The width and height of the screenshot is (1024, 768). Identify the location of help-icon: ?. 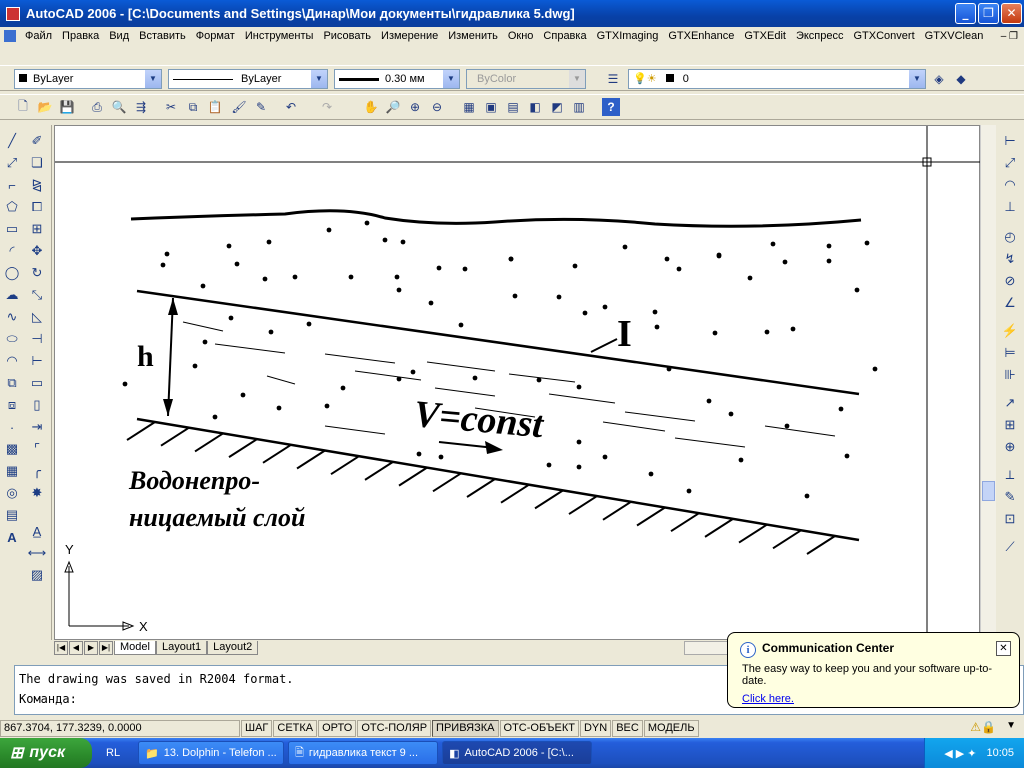
(611, 107).